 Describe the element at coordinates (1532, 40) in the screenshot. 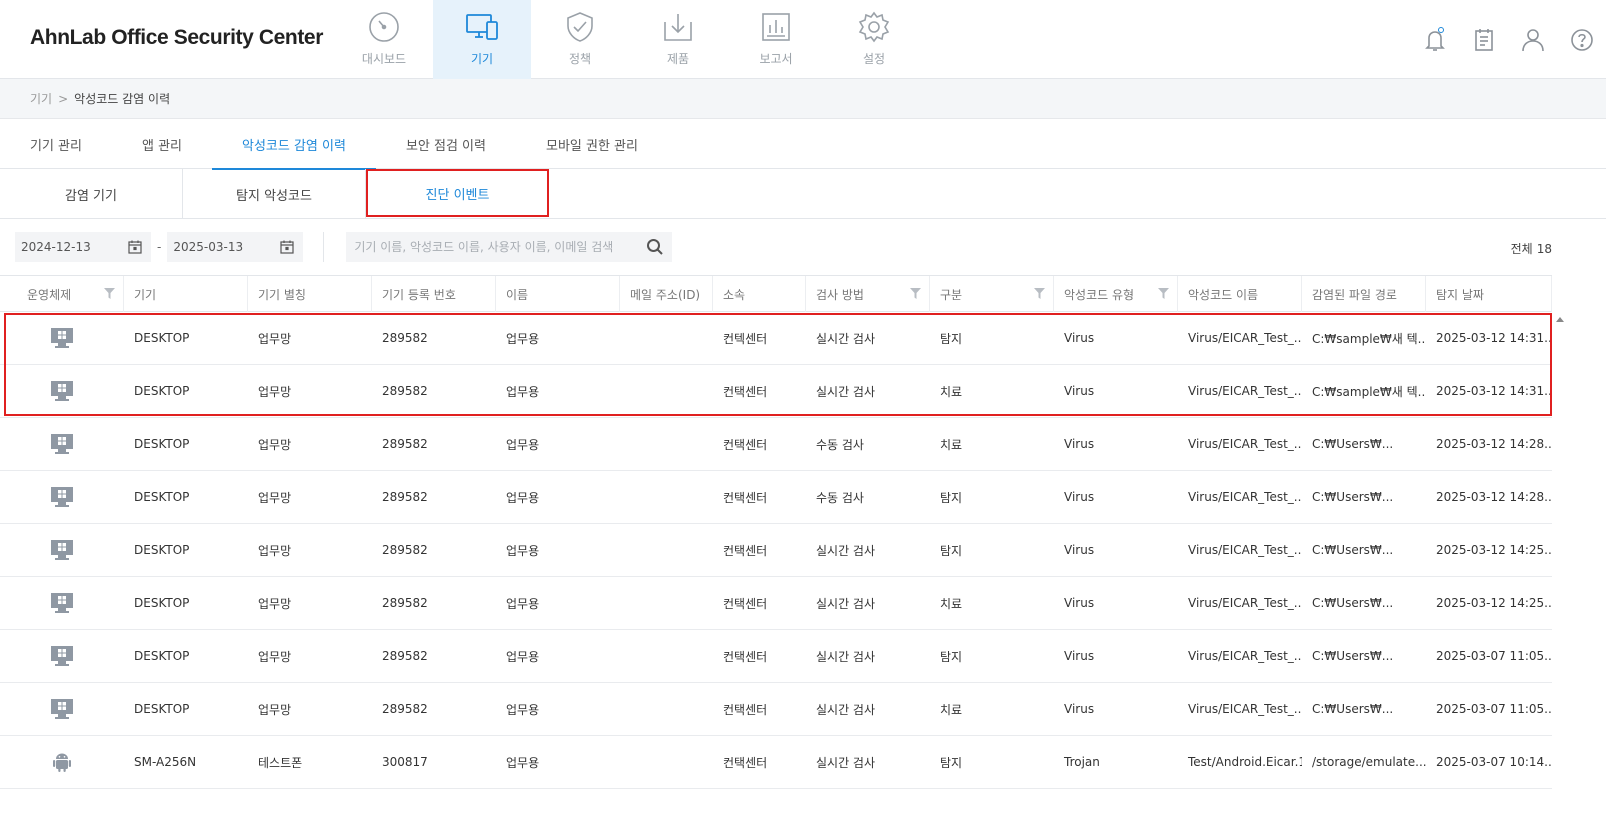

I see `user-button` at that location.